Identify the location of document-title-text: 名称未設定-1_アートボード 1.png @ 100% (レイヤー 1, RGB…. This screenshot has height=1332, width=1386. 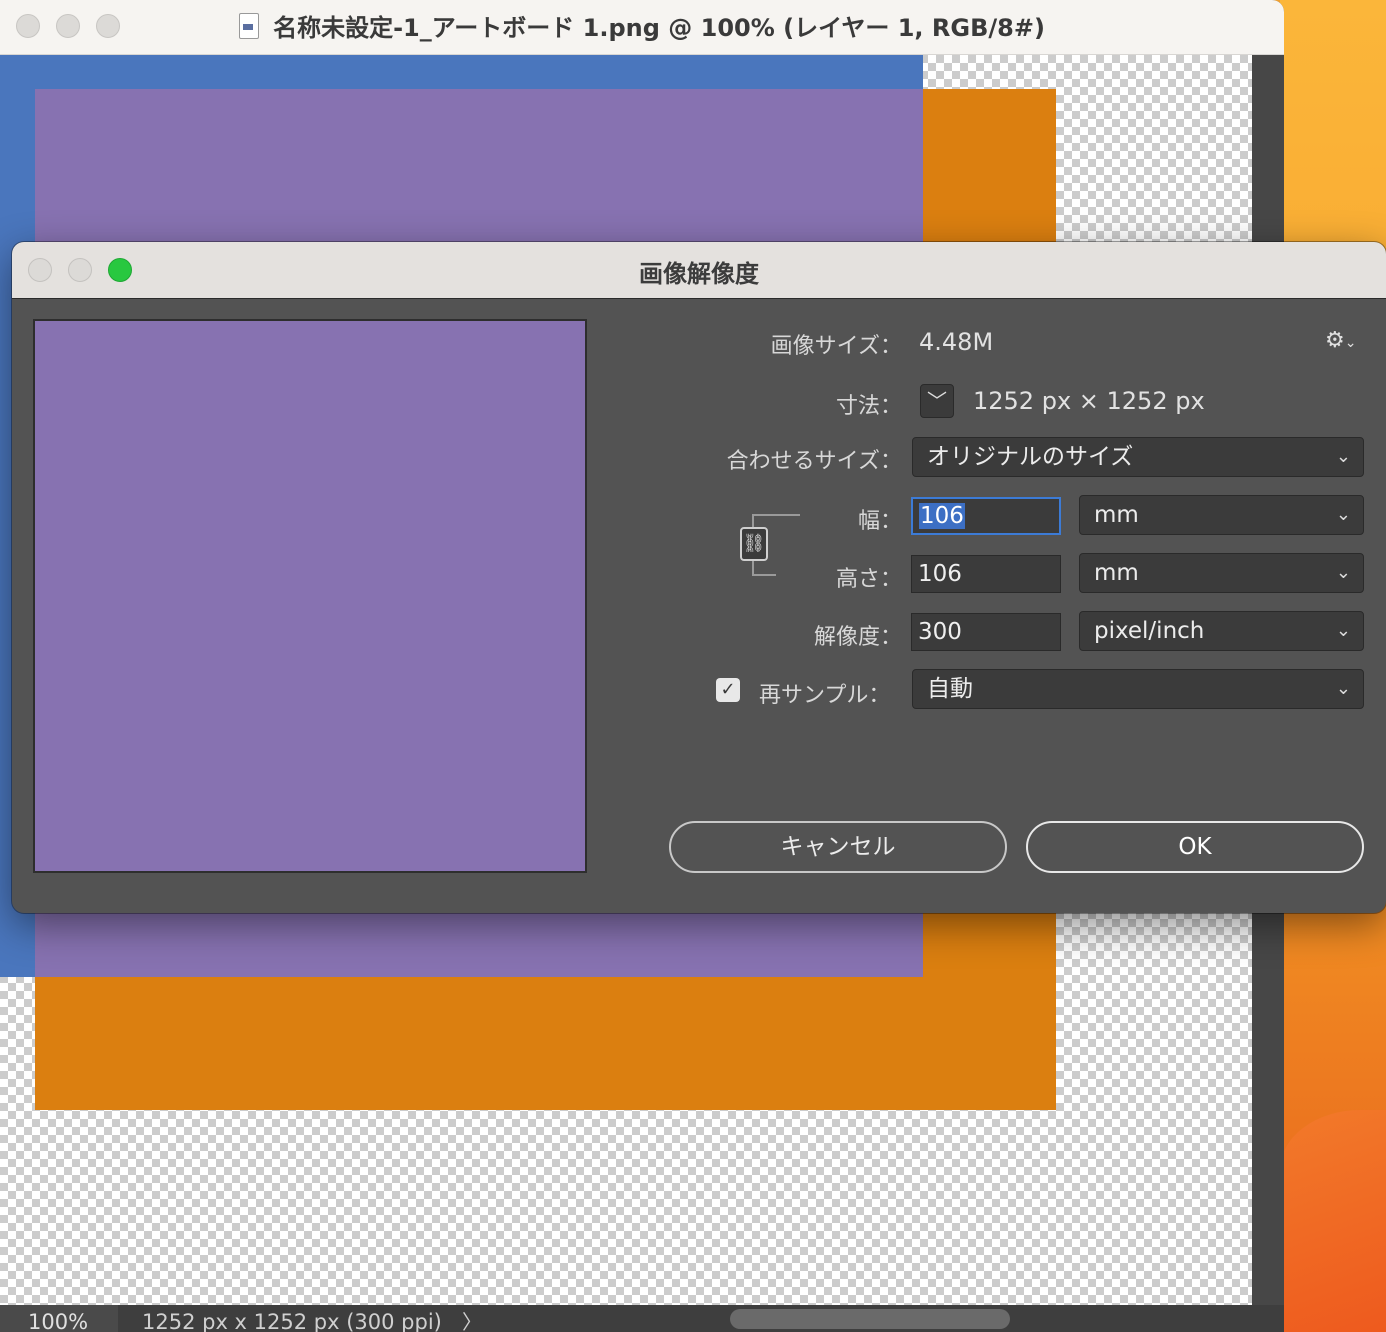
(659, 28).